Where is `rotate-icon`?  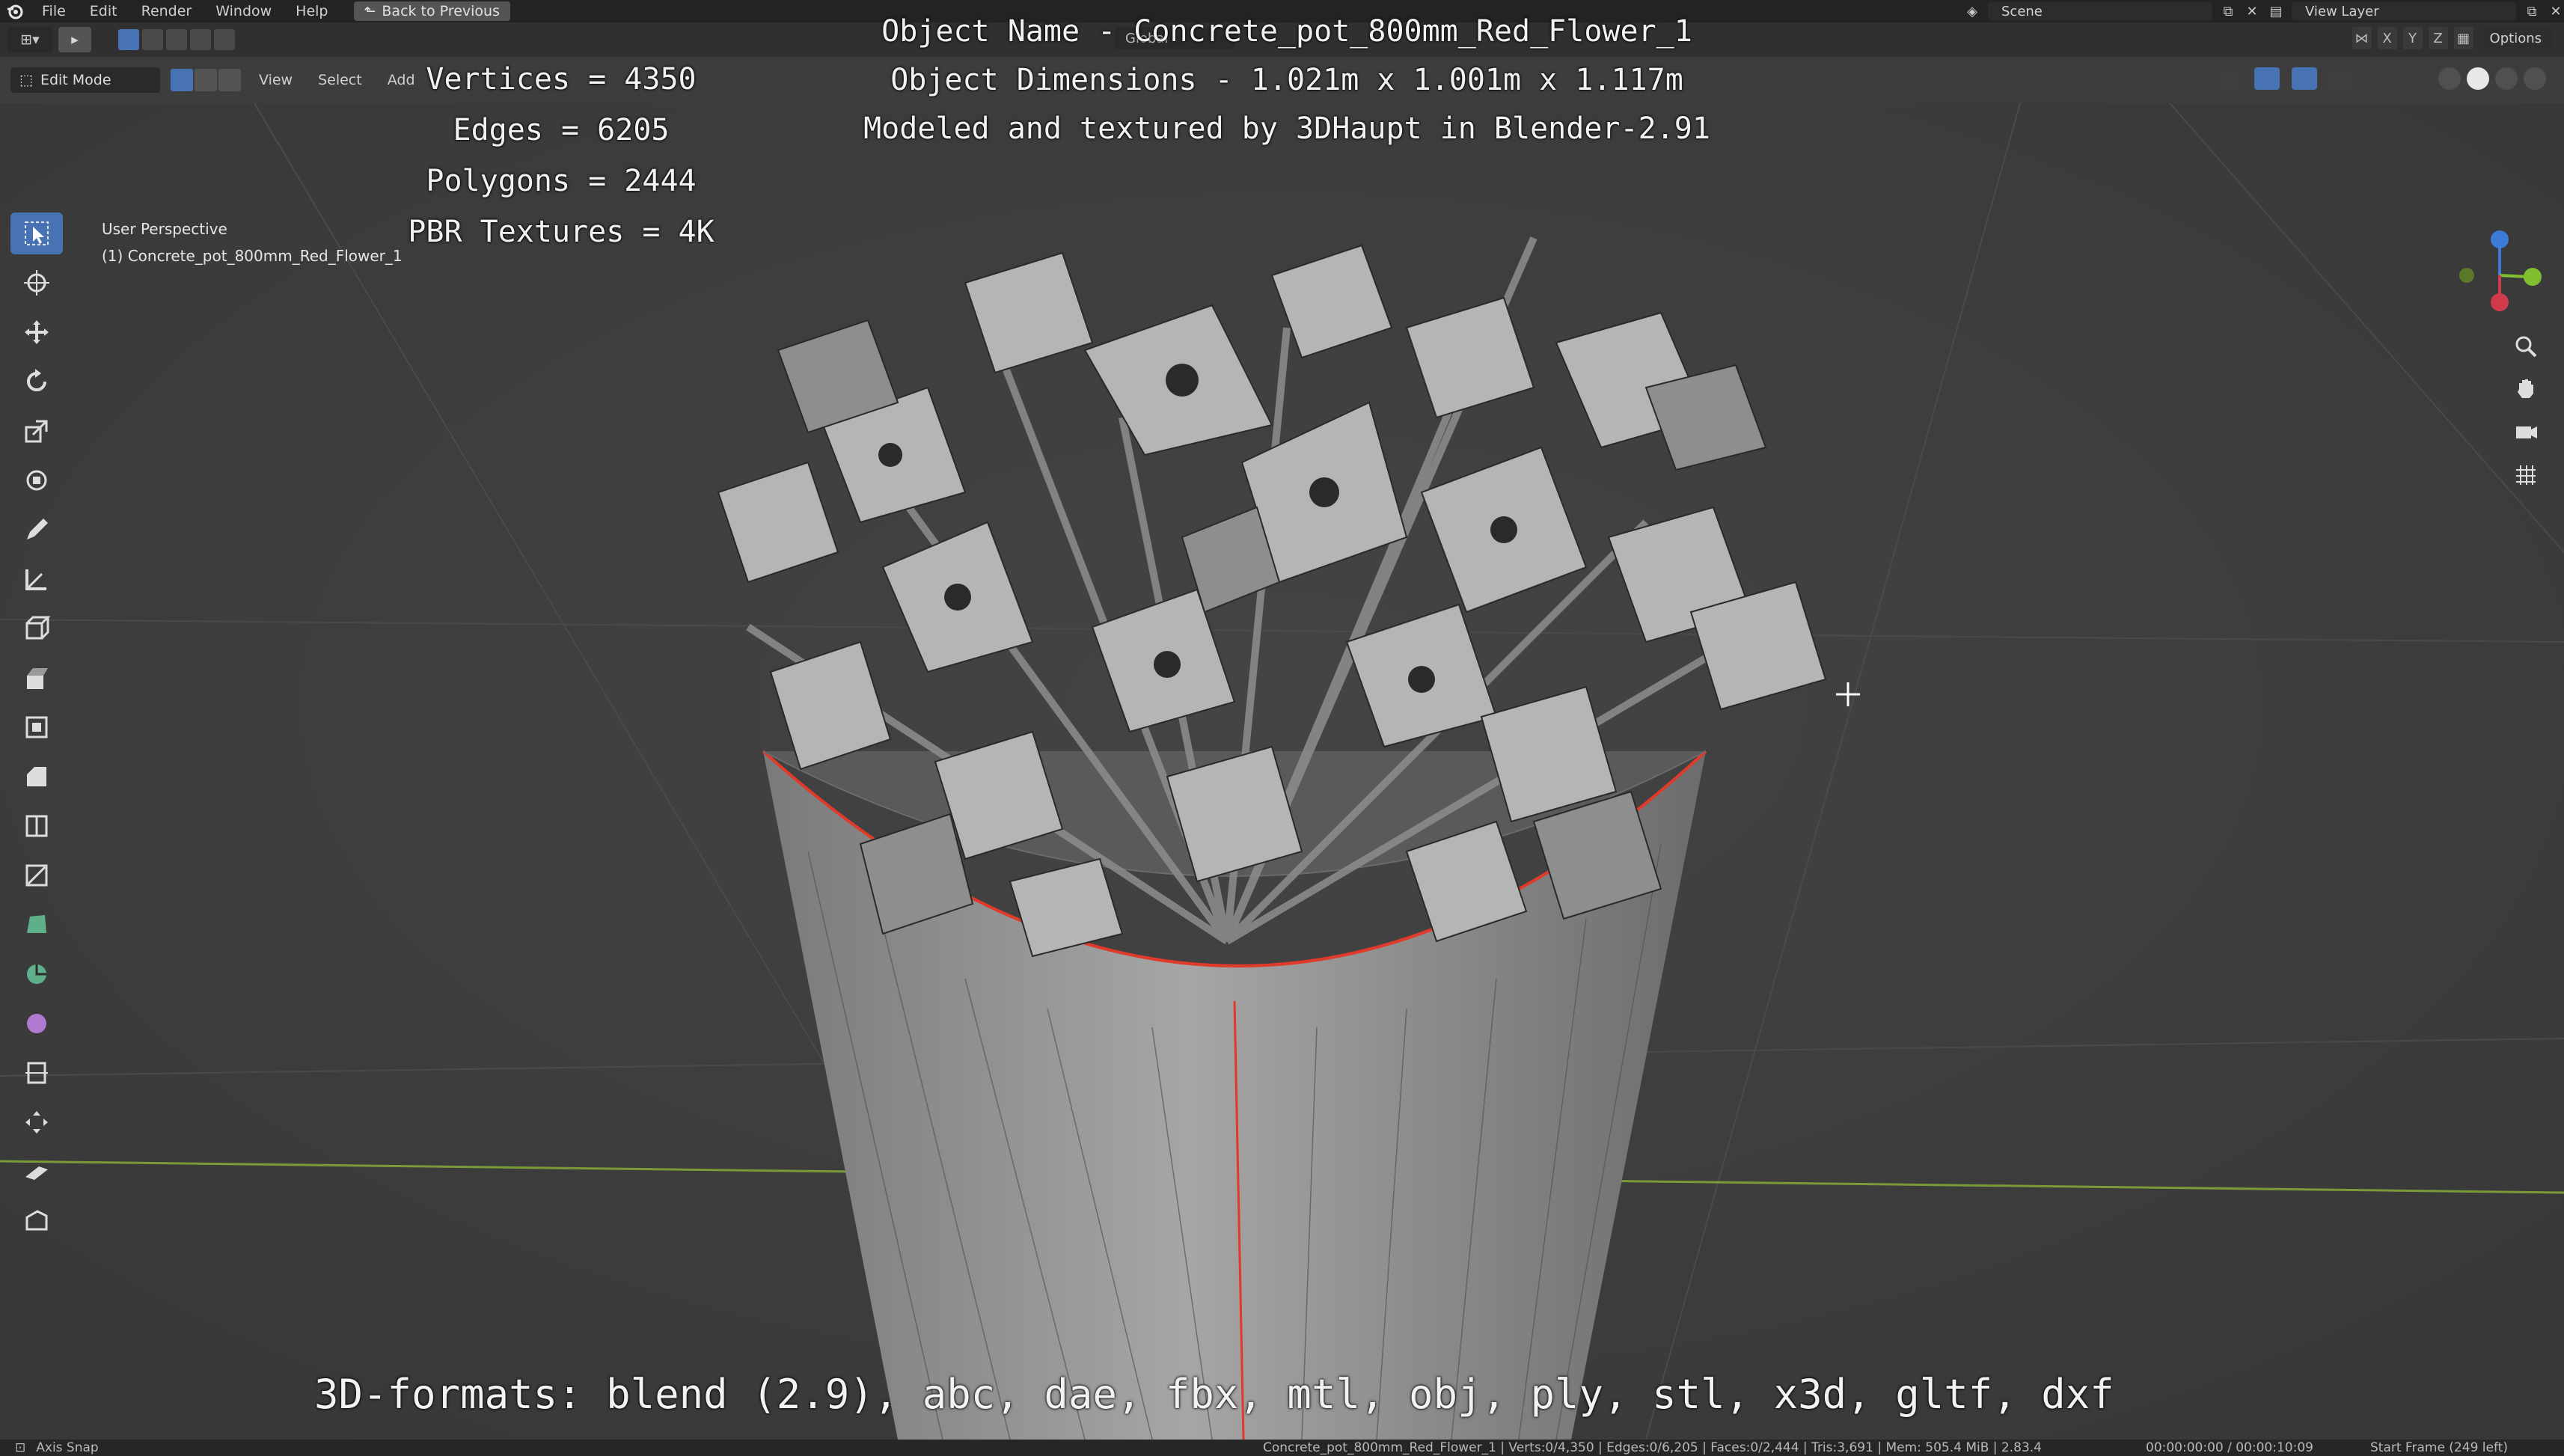
rotate-icon is located at coordinates (36, 380).